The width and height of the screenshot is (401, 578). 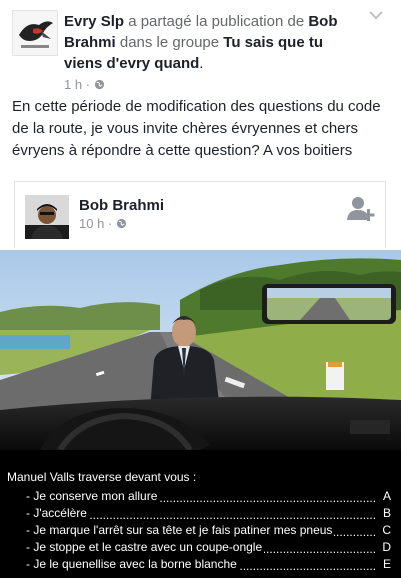 I want to click on quiz-option-letter: A, so click(x=386, y=496).